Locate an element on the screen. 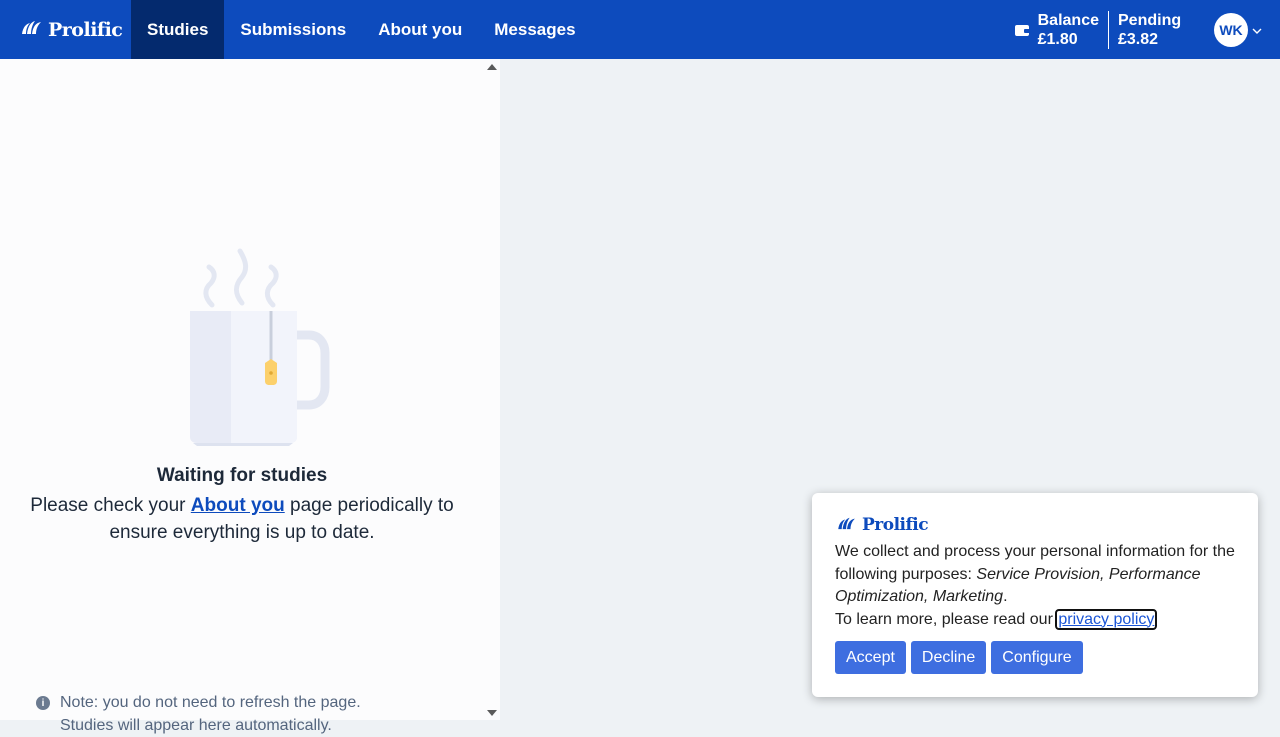  account-menu: WK is located at coordinates (1238, 29).